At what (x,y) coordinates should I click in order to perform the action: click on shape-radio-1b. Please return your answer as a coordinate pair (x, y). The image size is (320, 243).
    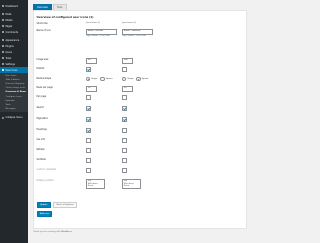
    Looking at the image, I should click on (102, 79).